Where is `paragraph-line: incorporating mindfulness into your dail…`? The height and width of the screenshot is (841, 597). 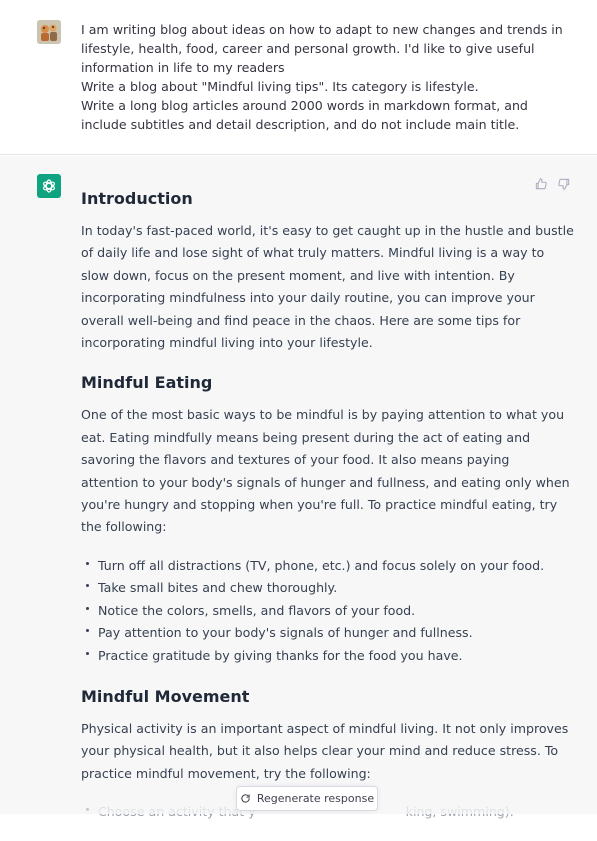
paragraph-line: incorporating mindfulness into your dail… is located at coordinates (308, 298).